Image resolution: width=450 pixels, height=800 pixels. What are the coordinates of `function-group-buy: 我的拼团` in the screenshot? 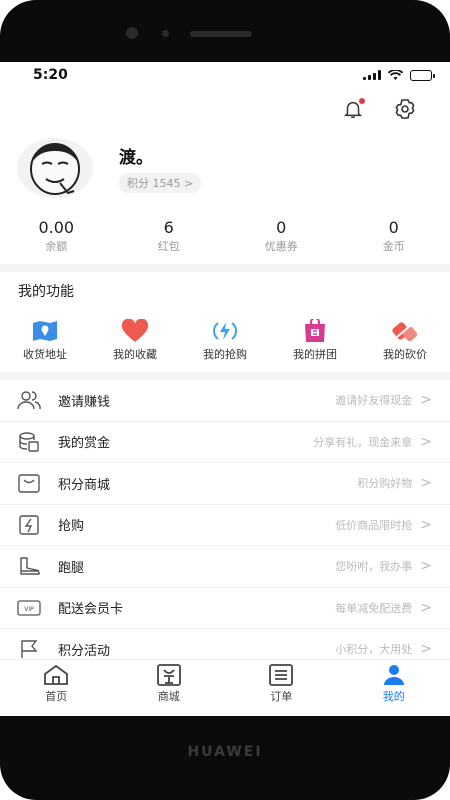 It's located at (315, 344).